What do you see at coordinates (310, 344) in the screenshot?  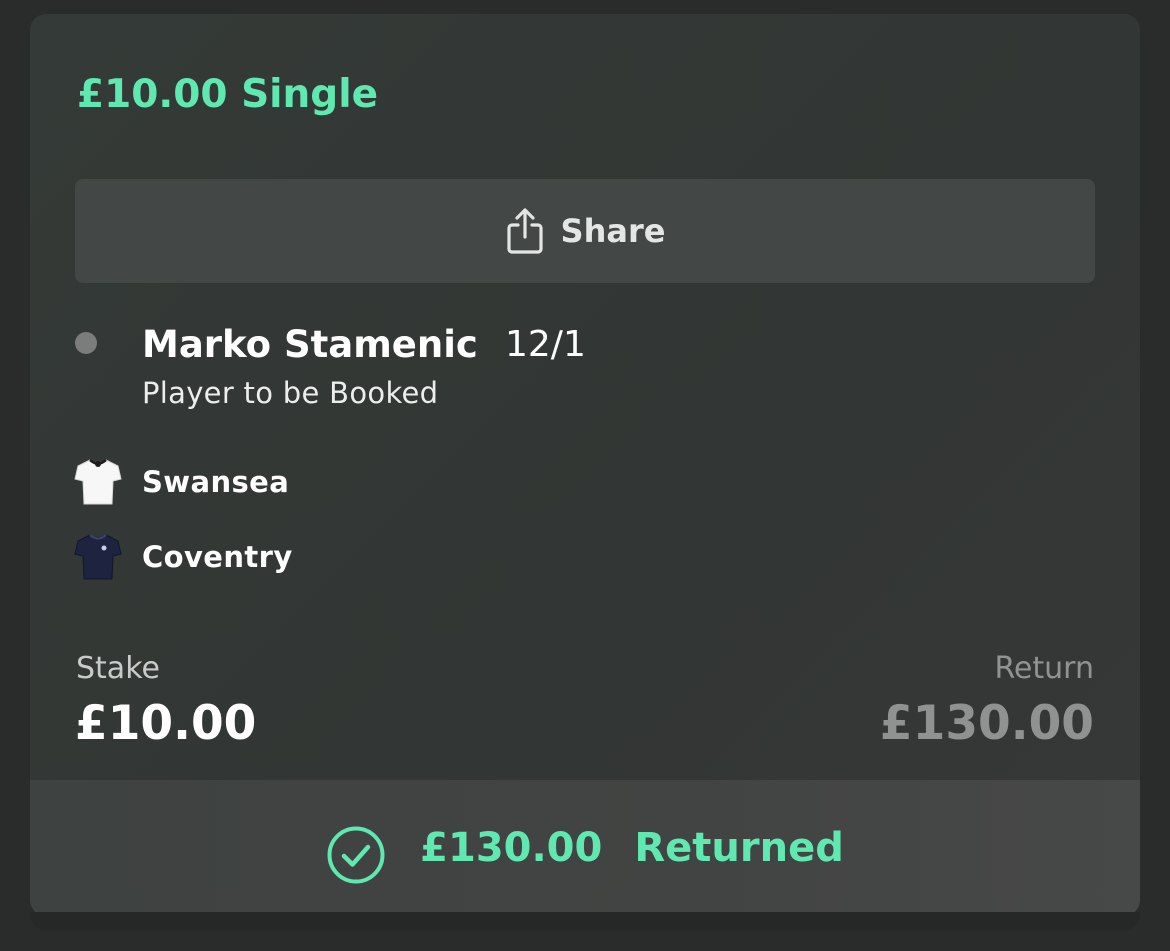 I see `selection-name: Marko Stamenic` at bounding box center [310, 344].